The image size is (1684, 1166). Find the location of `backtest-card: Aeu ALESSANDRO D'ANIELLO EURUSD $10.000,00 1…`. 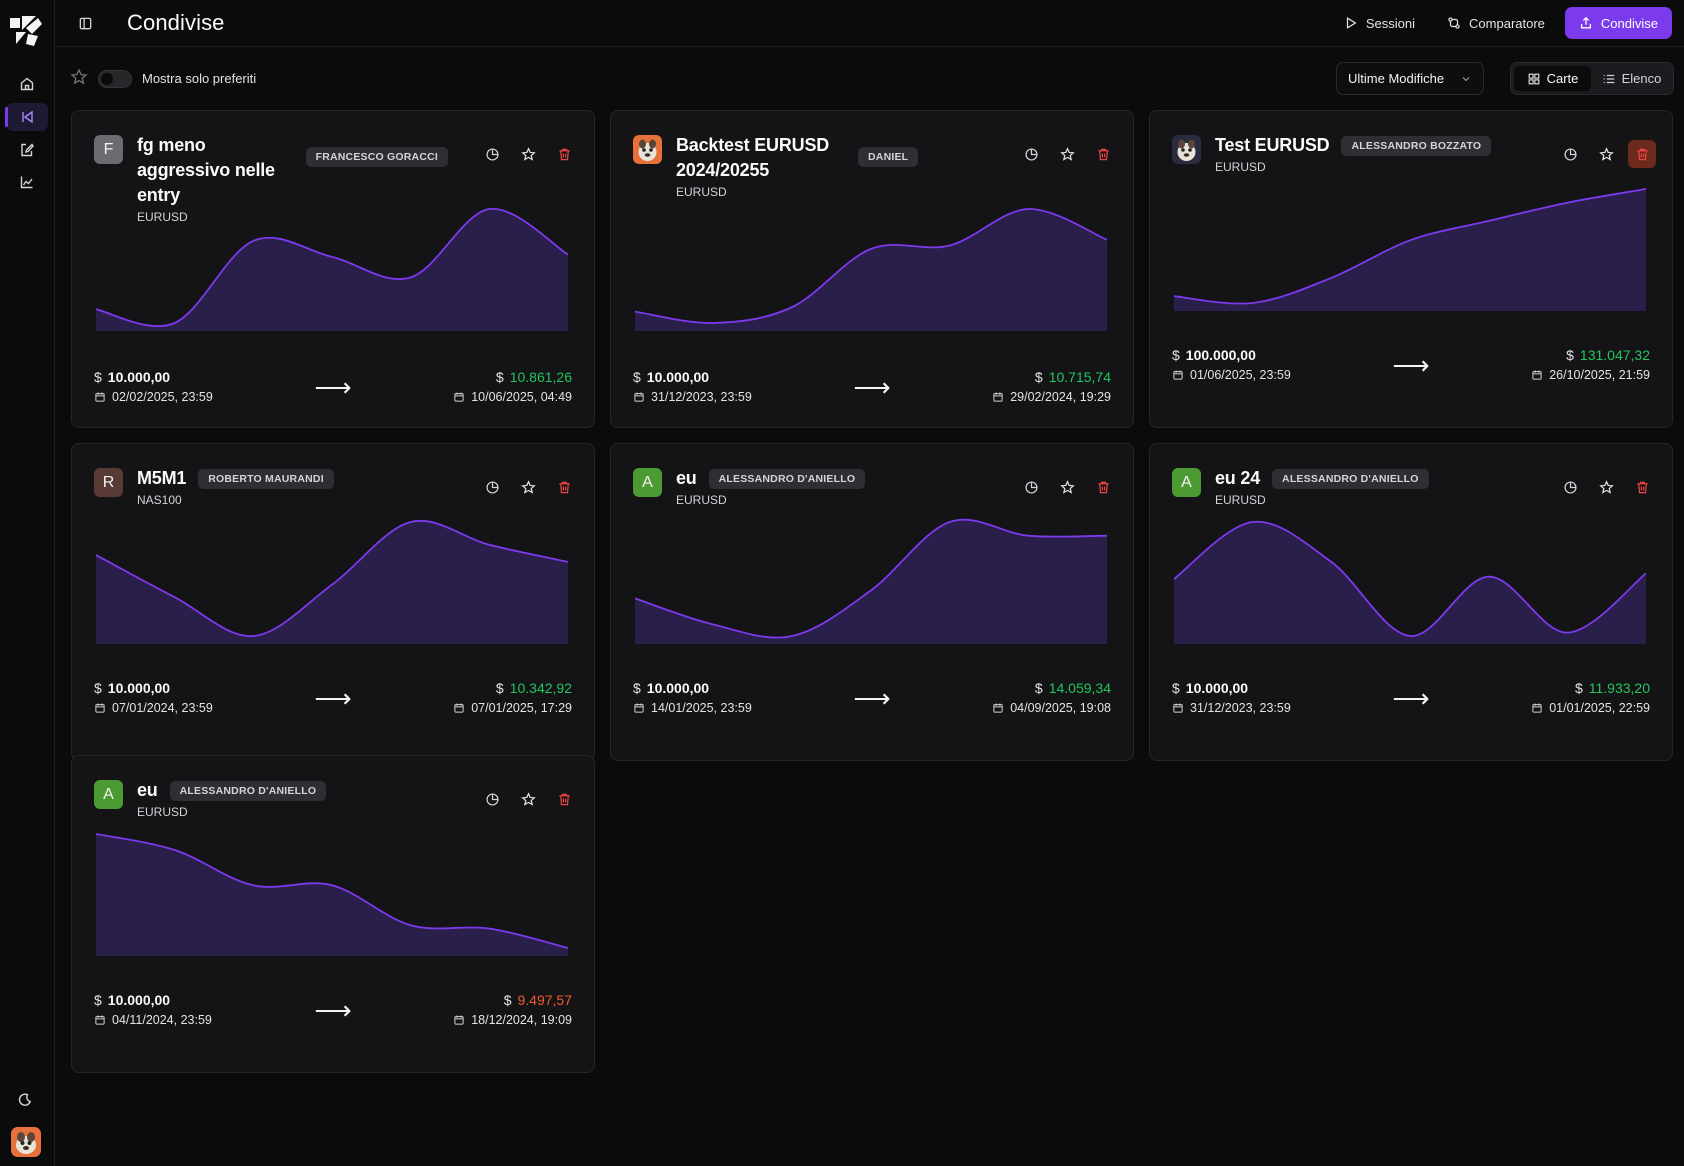

backtest-card: Aeu ALESSANDRO D'ANIELLO EURUSD $10.000,00 1… is located at coordinates (872, 602).